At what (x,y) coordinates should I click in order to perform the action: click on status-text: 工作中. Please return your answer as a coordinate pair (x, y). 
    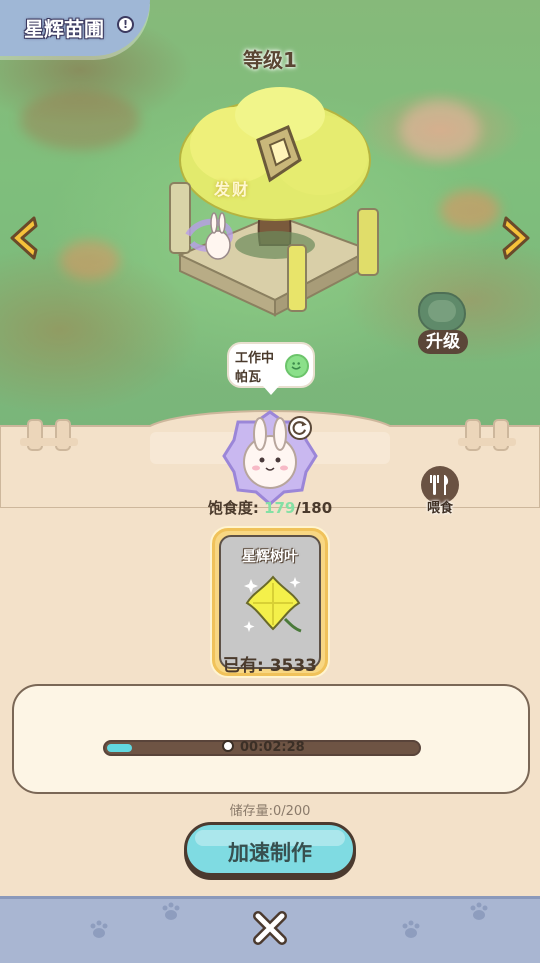
    Looking at the image, I should click on (255, 358).